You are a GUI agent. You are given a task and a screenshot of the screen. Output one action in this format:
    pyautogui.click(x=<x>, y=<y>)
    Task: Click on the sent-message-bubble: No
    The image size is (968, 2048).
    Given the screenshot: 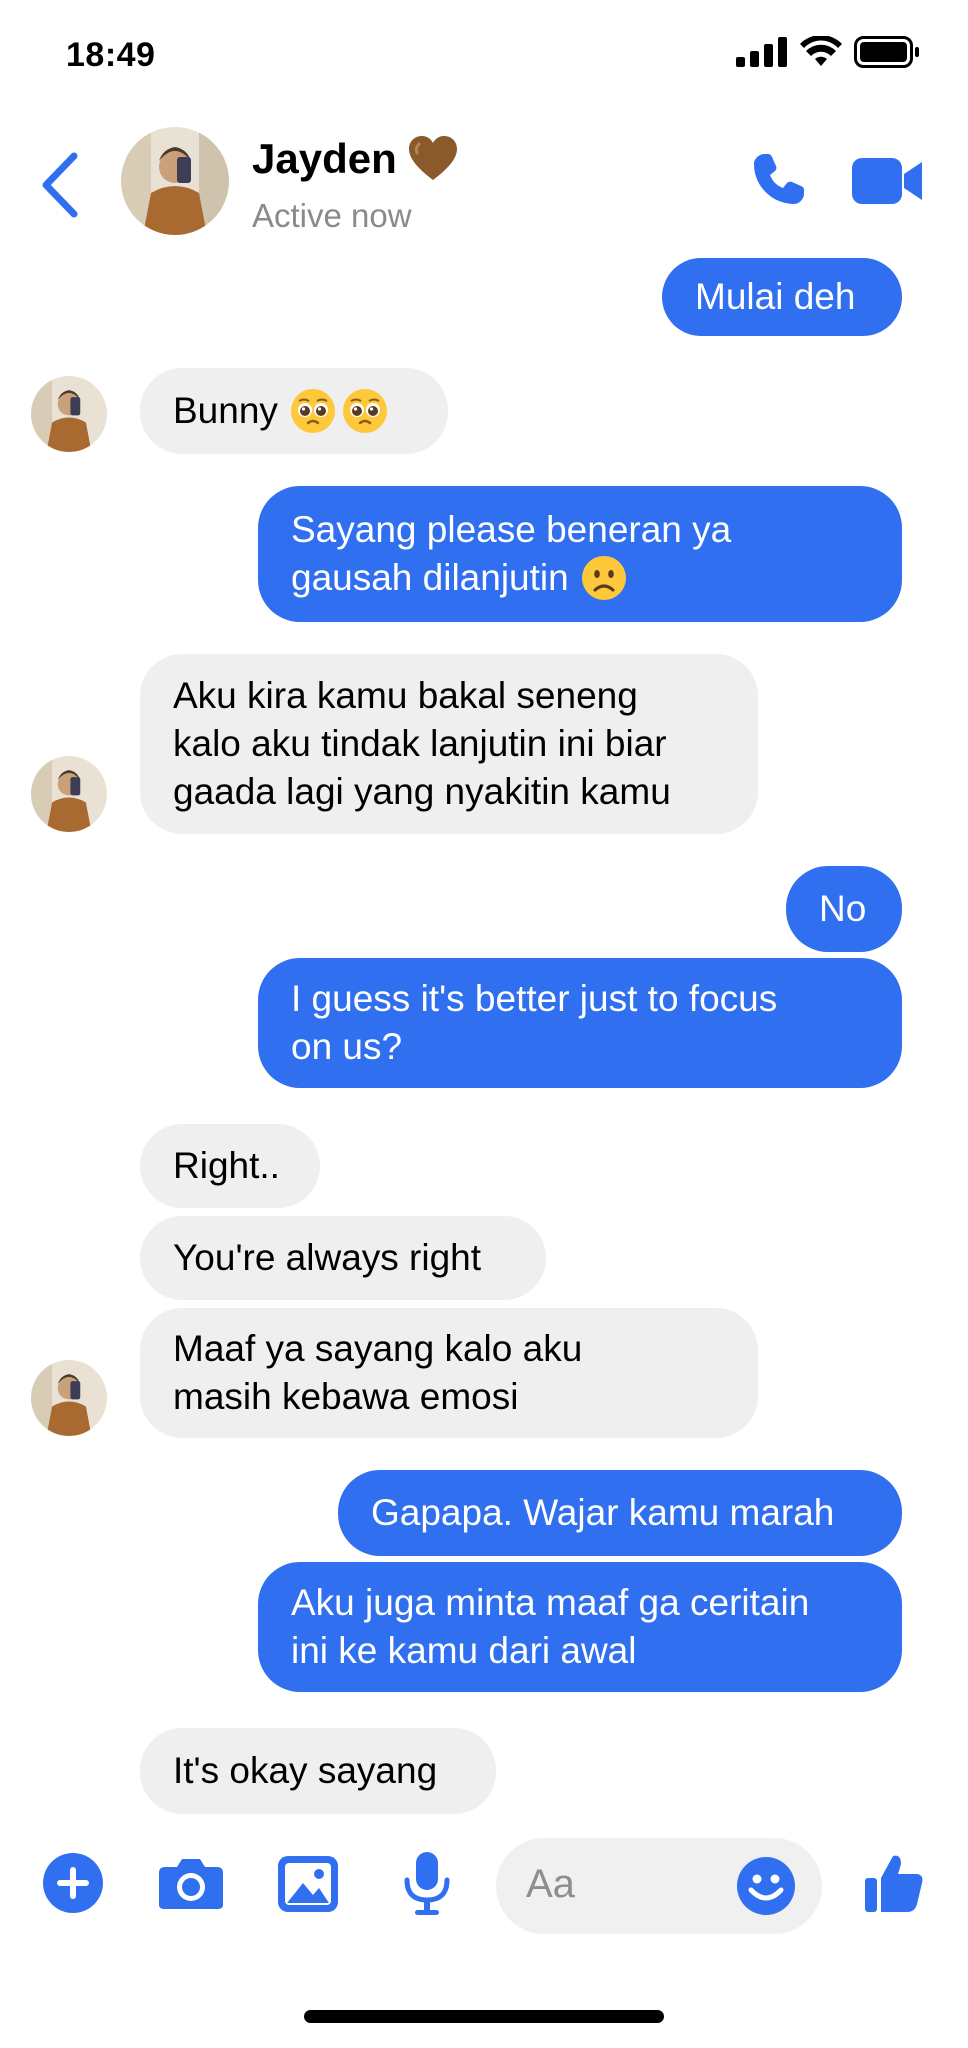 What is the action you would take?
    pyautogui.click(x=844, y=909)
    